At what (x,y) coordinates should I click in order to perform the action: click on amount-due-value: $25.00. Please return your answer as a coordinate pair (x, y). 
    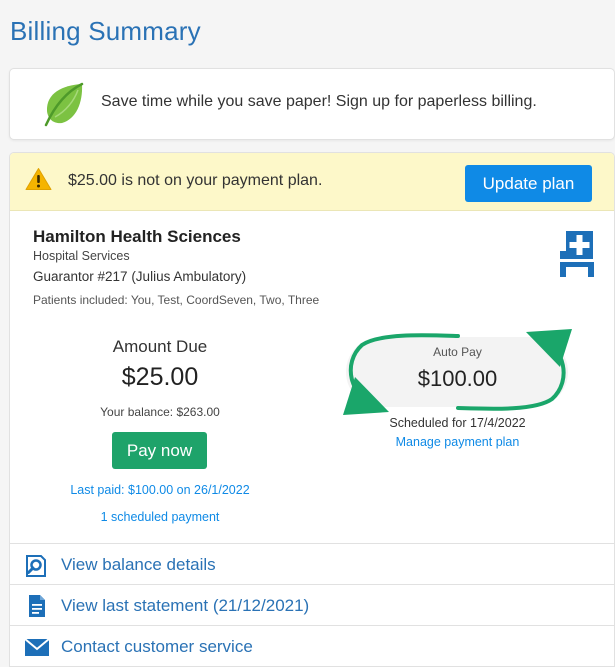
    Looking at the image, I should click on (160, 377).